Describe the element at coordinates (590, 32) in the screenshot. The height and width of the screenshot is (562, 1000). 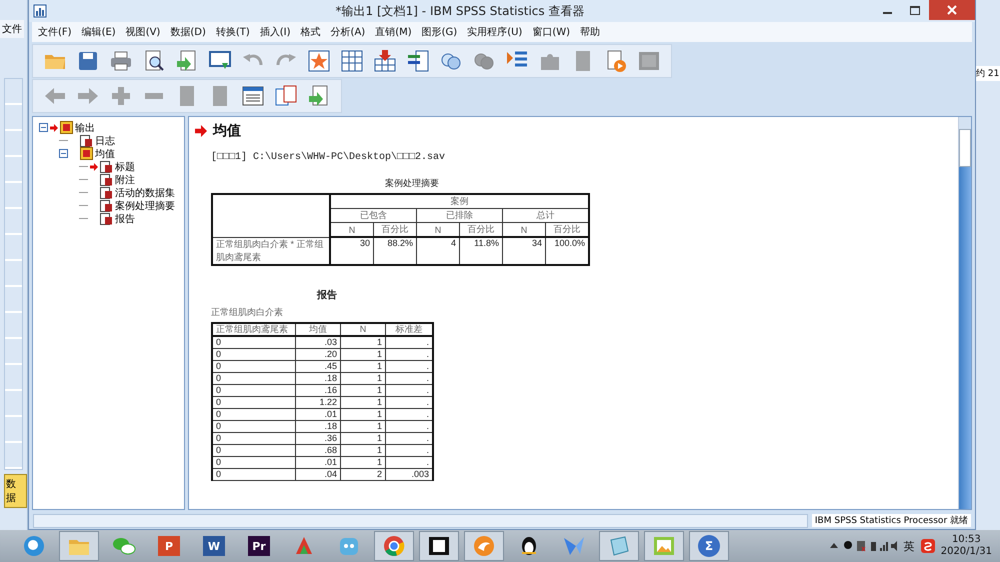
I see `menu-item: 帮助` at that location.